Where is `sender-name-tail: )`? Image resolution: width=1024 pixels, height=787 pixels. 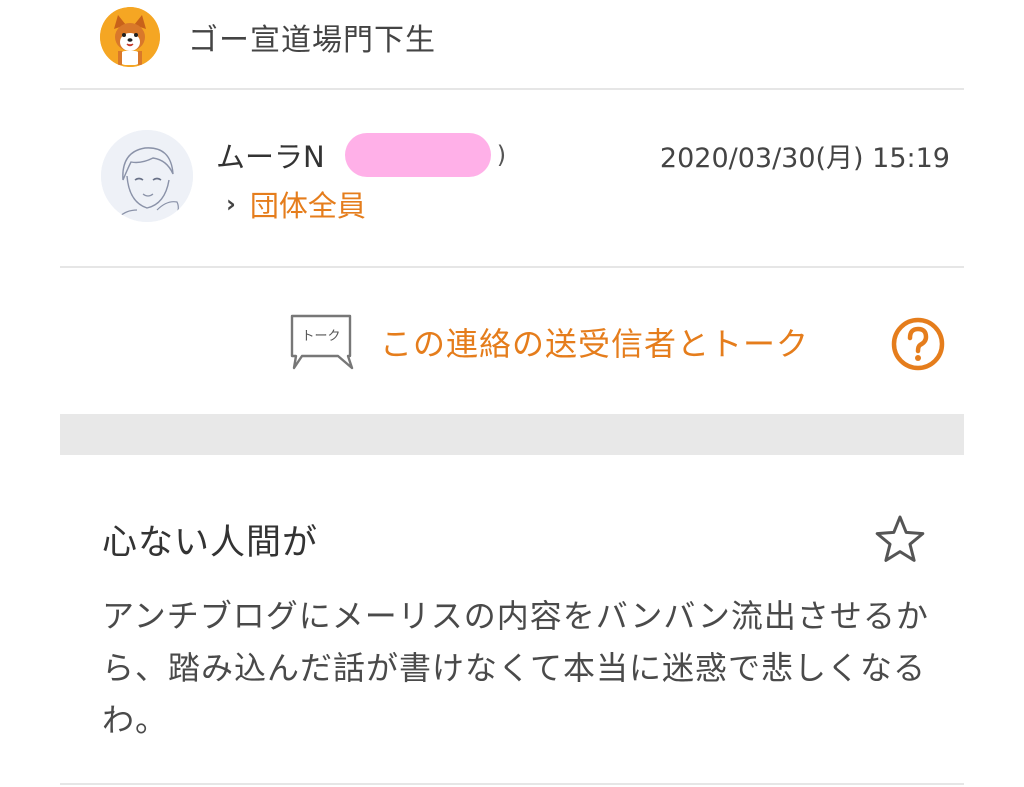 sender-name-tail: ) is located at coordinates (501, 155).